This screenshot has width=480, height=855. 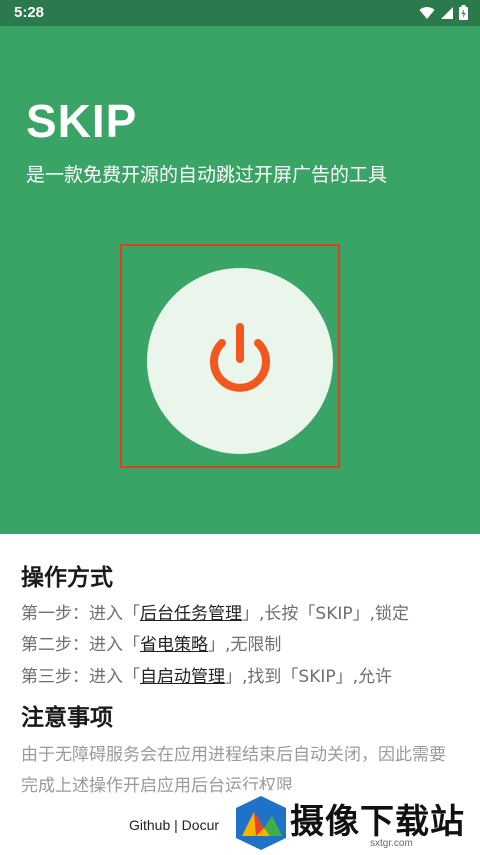 I want to click on app-title: SKIP, so click(x=82, y=121).